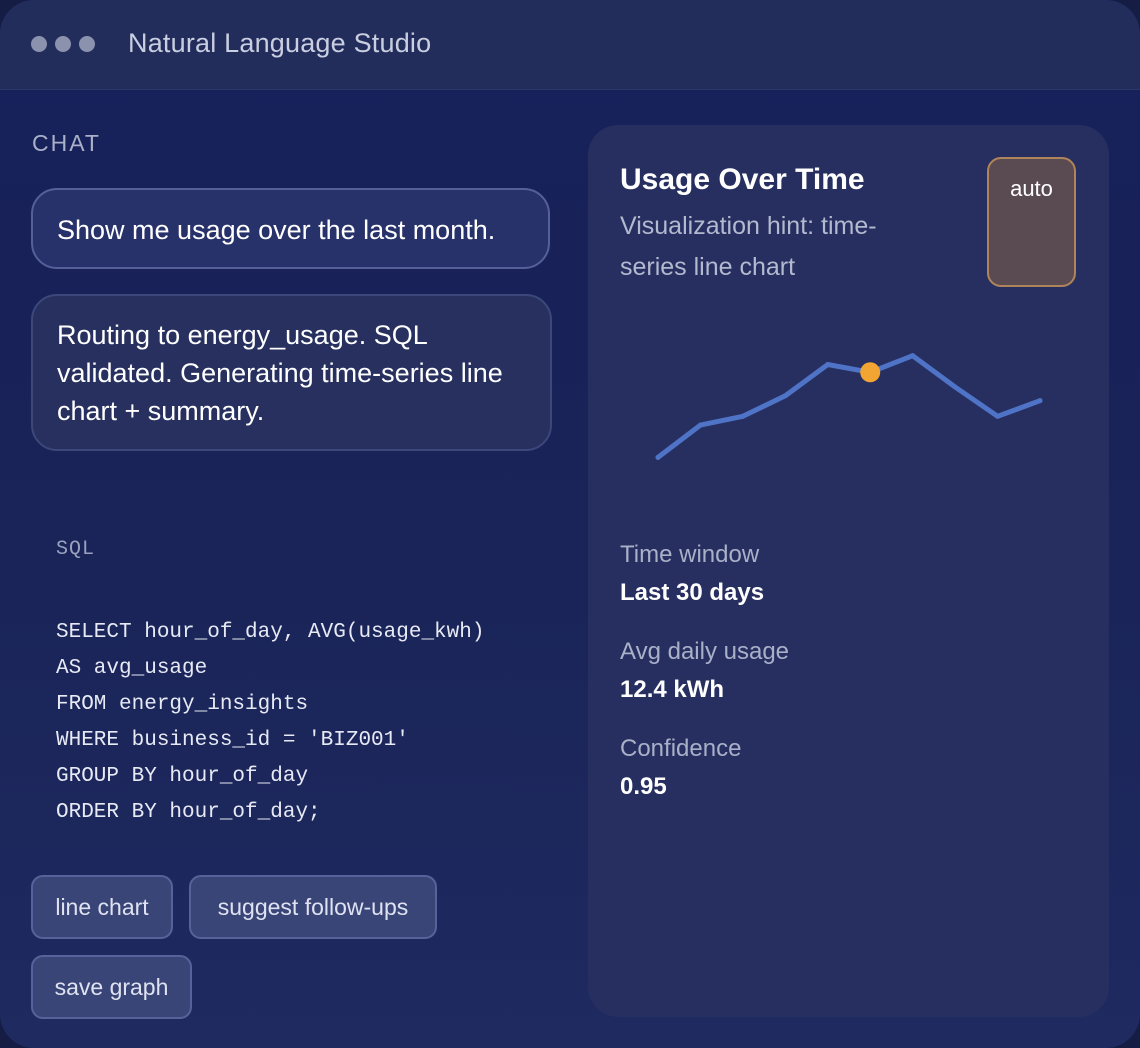  What do you see at coordinates (870, 372) in the screenshot?
I see `highlighted-data-point` at bounding box center [870, 372].